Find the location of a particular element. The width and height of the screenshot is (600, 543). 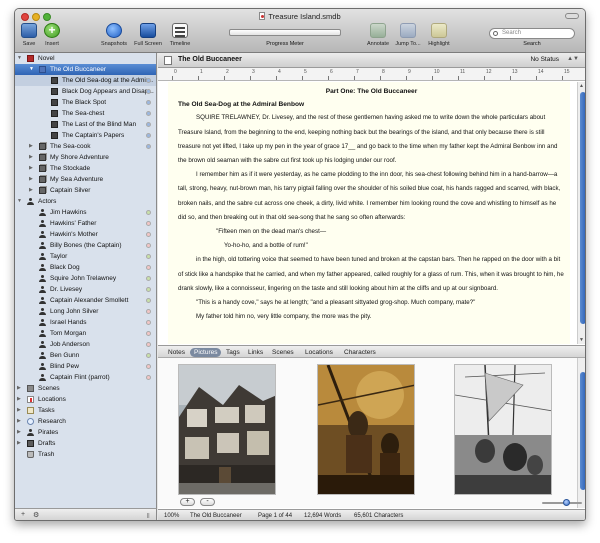

binder-item-label: Squire John Trelawney is located at coordinates (83, 278).